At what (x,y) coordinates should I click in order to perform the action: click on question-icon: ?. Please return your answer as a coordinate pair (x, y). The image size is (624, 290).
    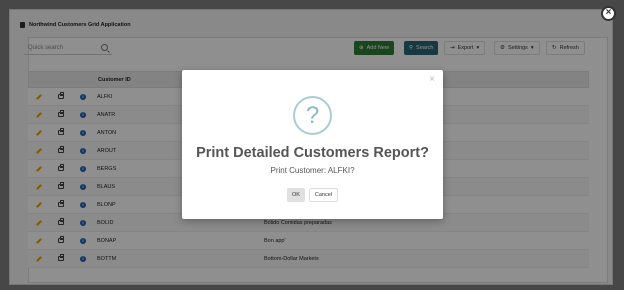
    Looking at the image, I should click on (312, 115).